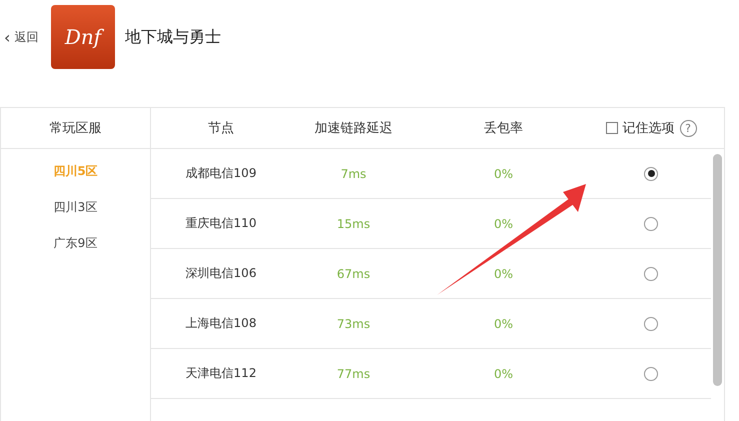 The width and height of the screenshot is (739, 421). Describe the element at coordinates (503, 128) in the screenshot. I see `column-header: 丢包率` at that location.